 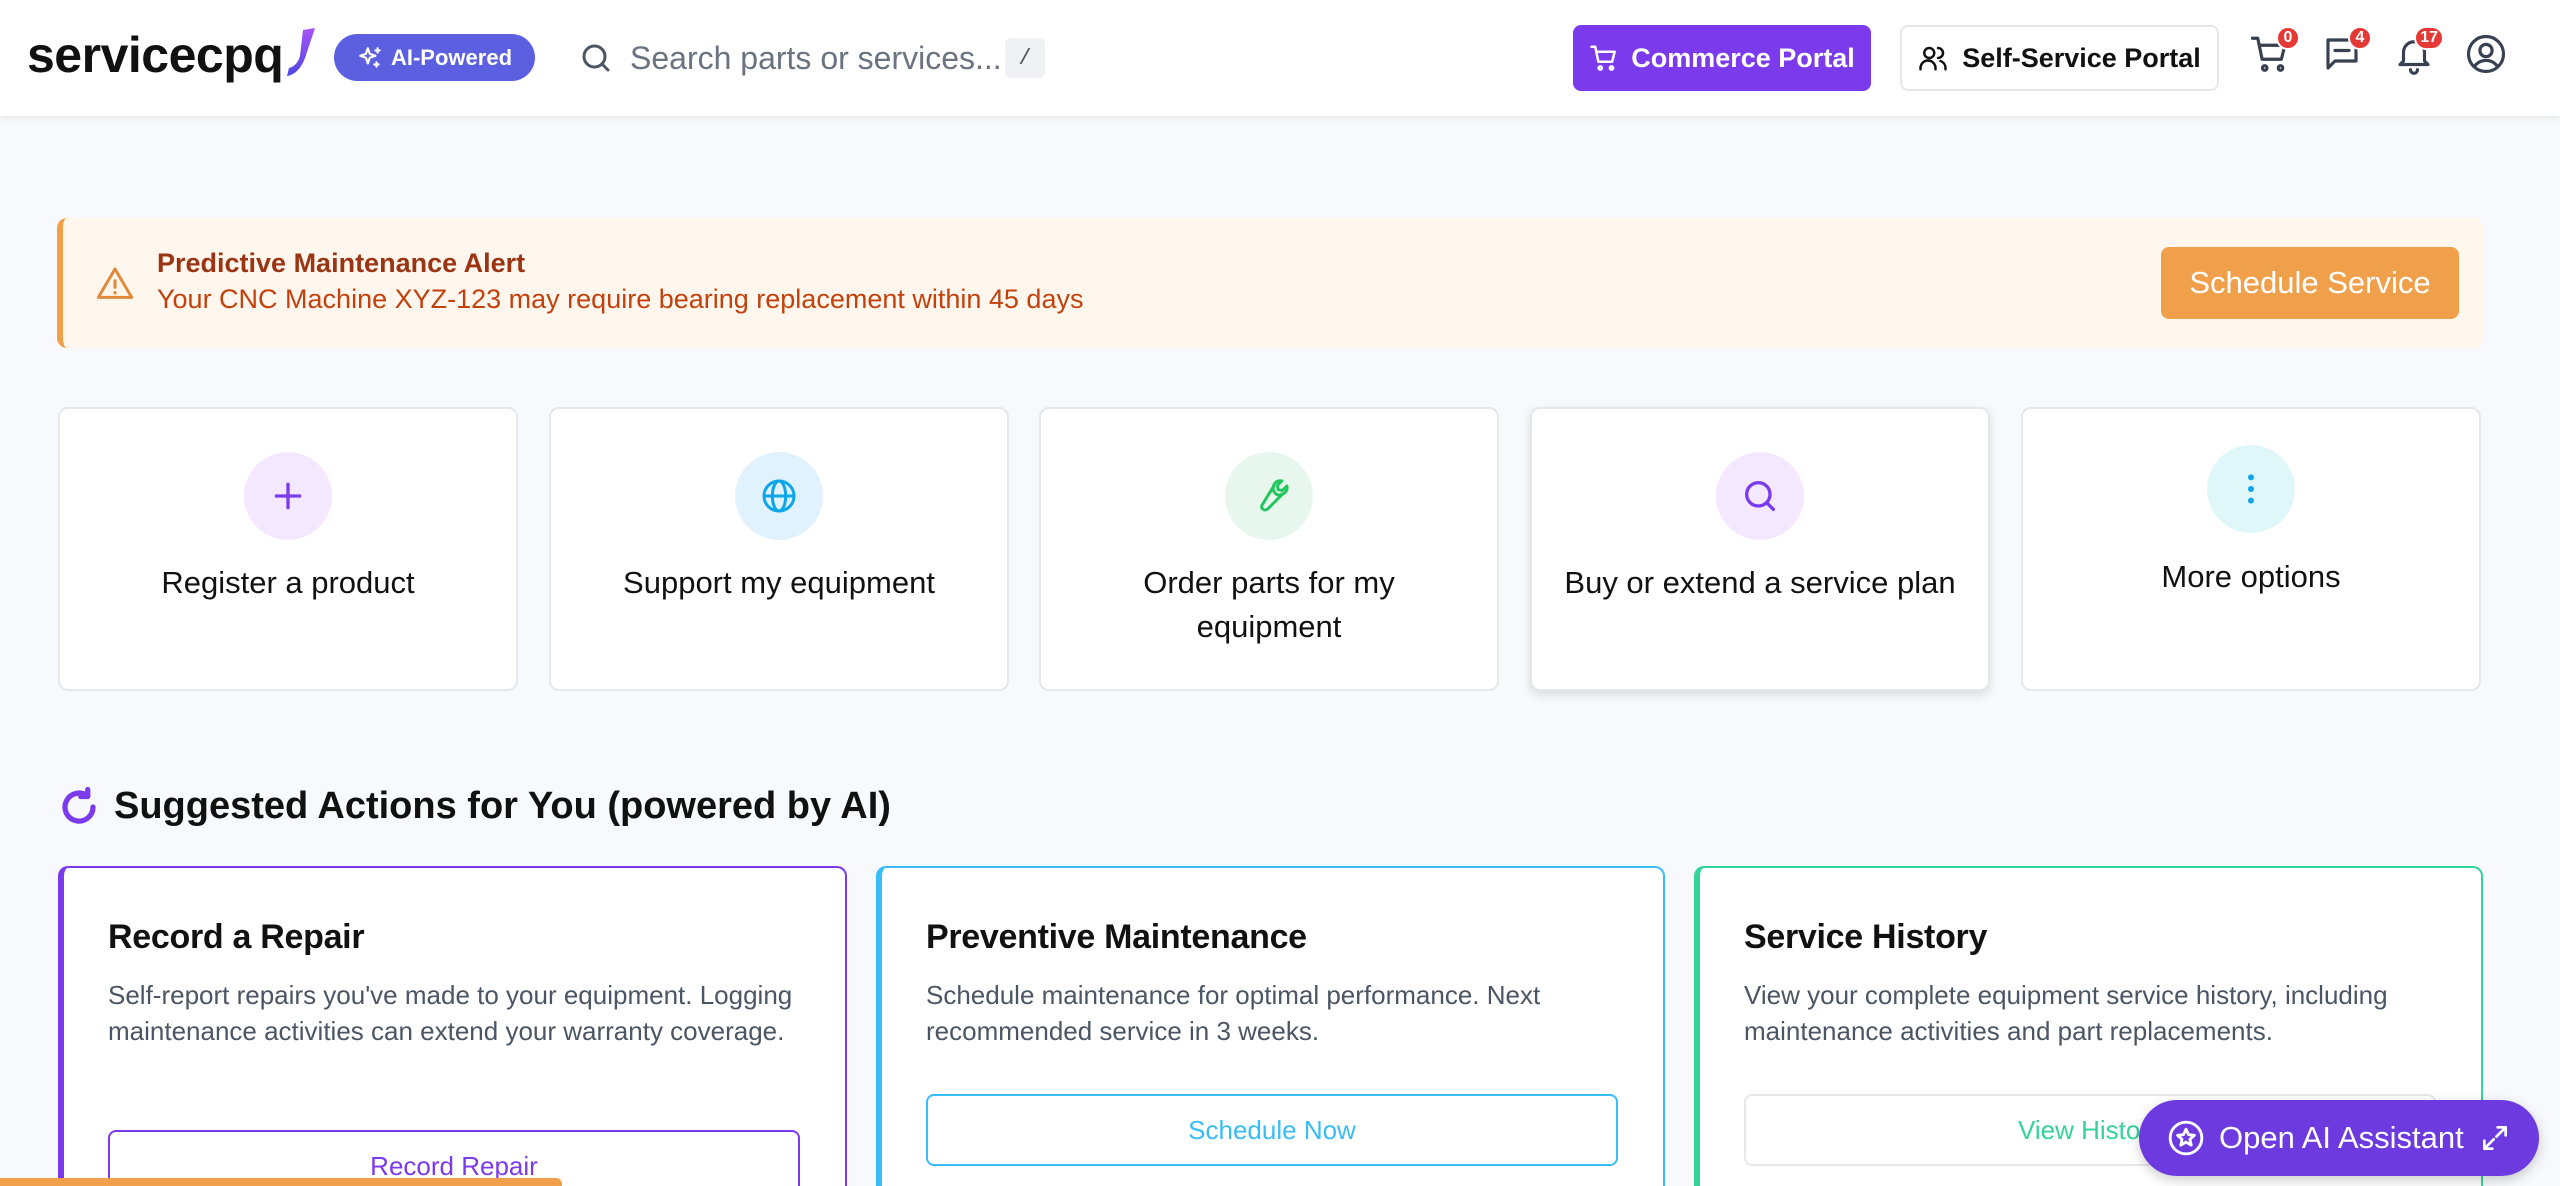 I want to click on self-service-portal-label: Self-Service Portal, so click(x=2081, y=57).